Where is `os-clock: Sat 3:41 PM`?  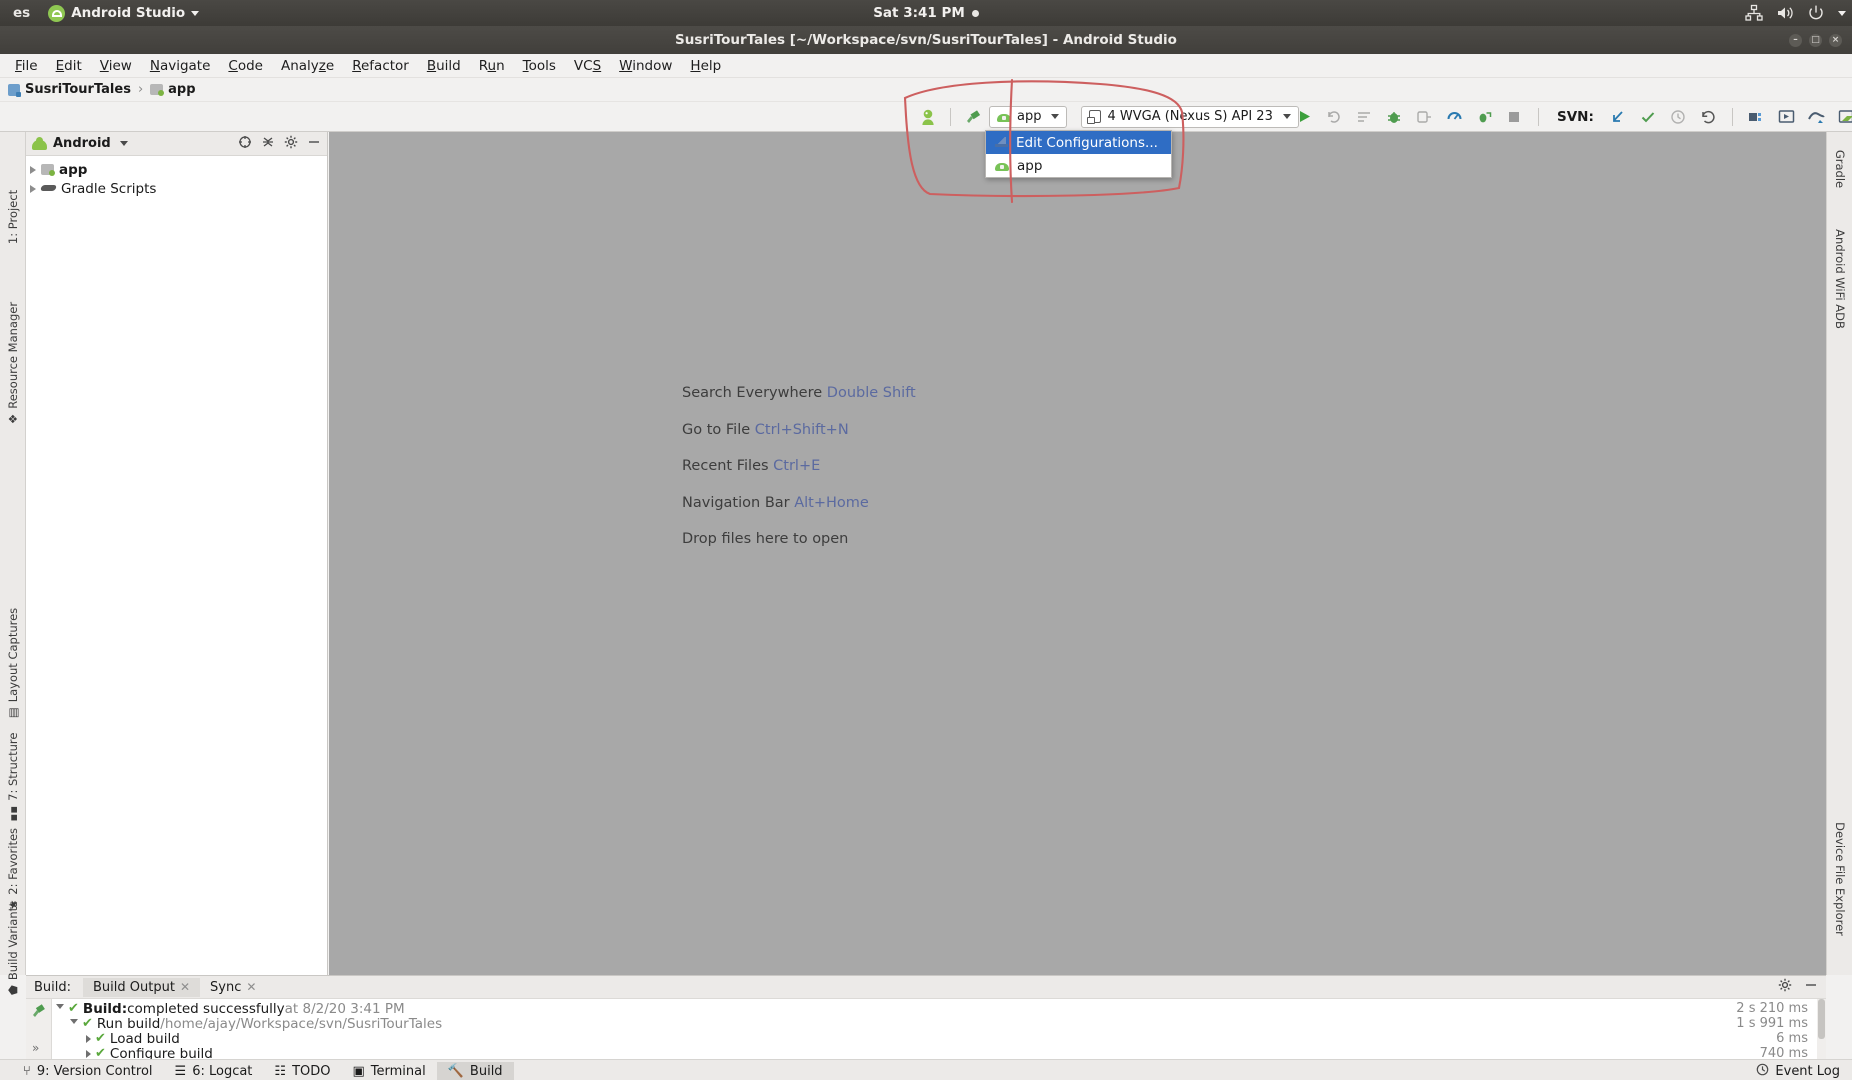
os-clock: Sat 3:41 PM is located at coordinates (919, 13).